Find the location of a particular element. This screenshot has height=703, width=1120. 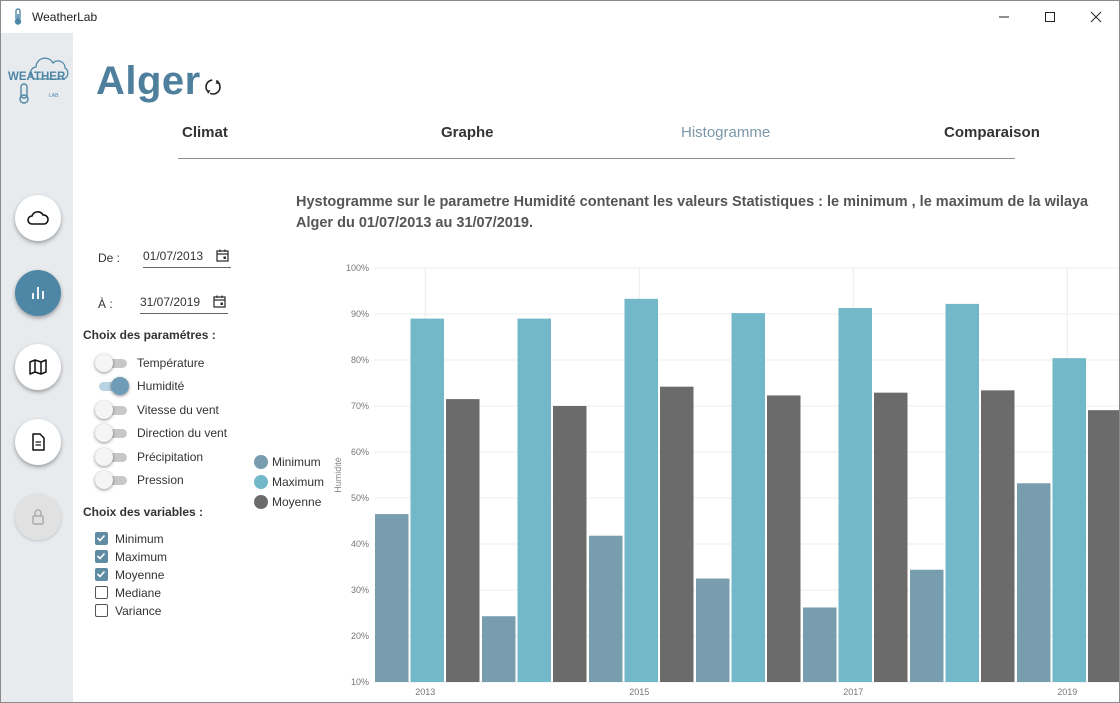

checkbox-mediane: Mediane is located at coordinates (155, 594).